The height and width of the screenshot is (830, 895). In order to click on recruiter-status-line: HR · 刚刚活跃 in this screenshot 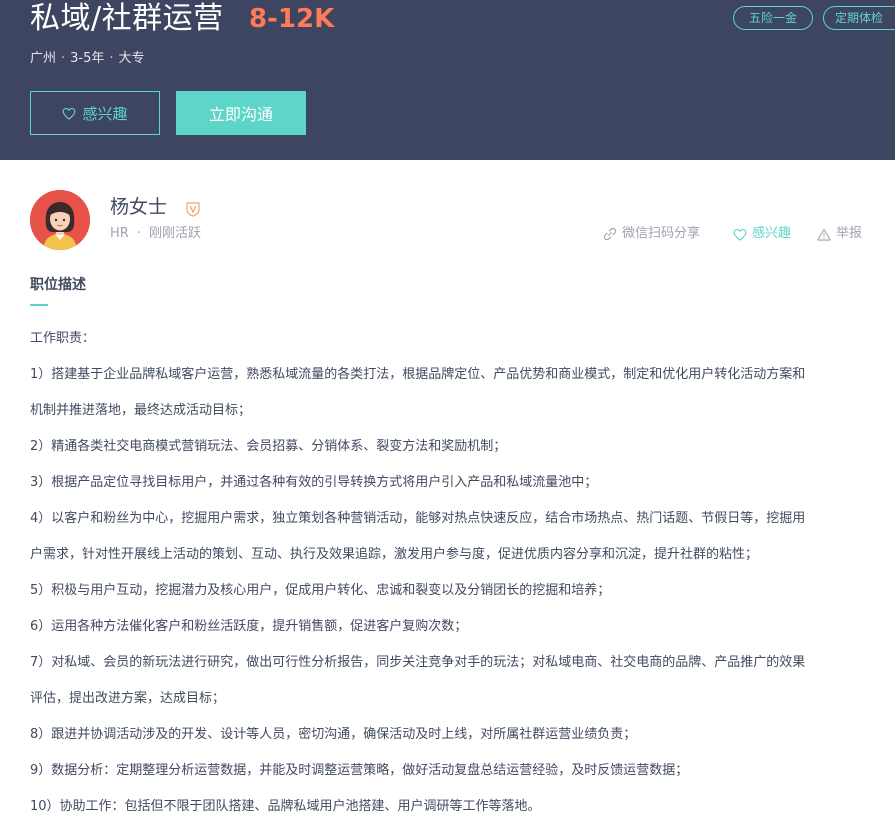, I will do `click(155, 234)`.